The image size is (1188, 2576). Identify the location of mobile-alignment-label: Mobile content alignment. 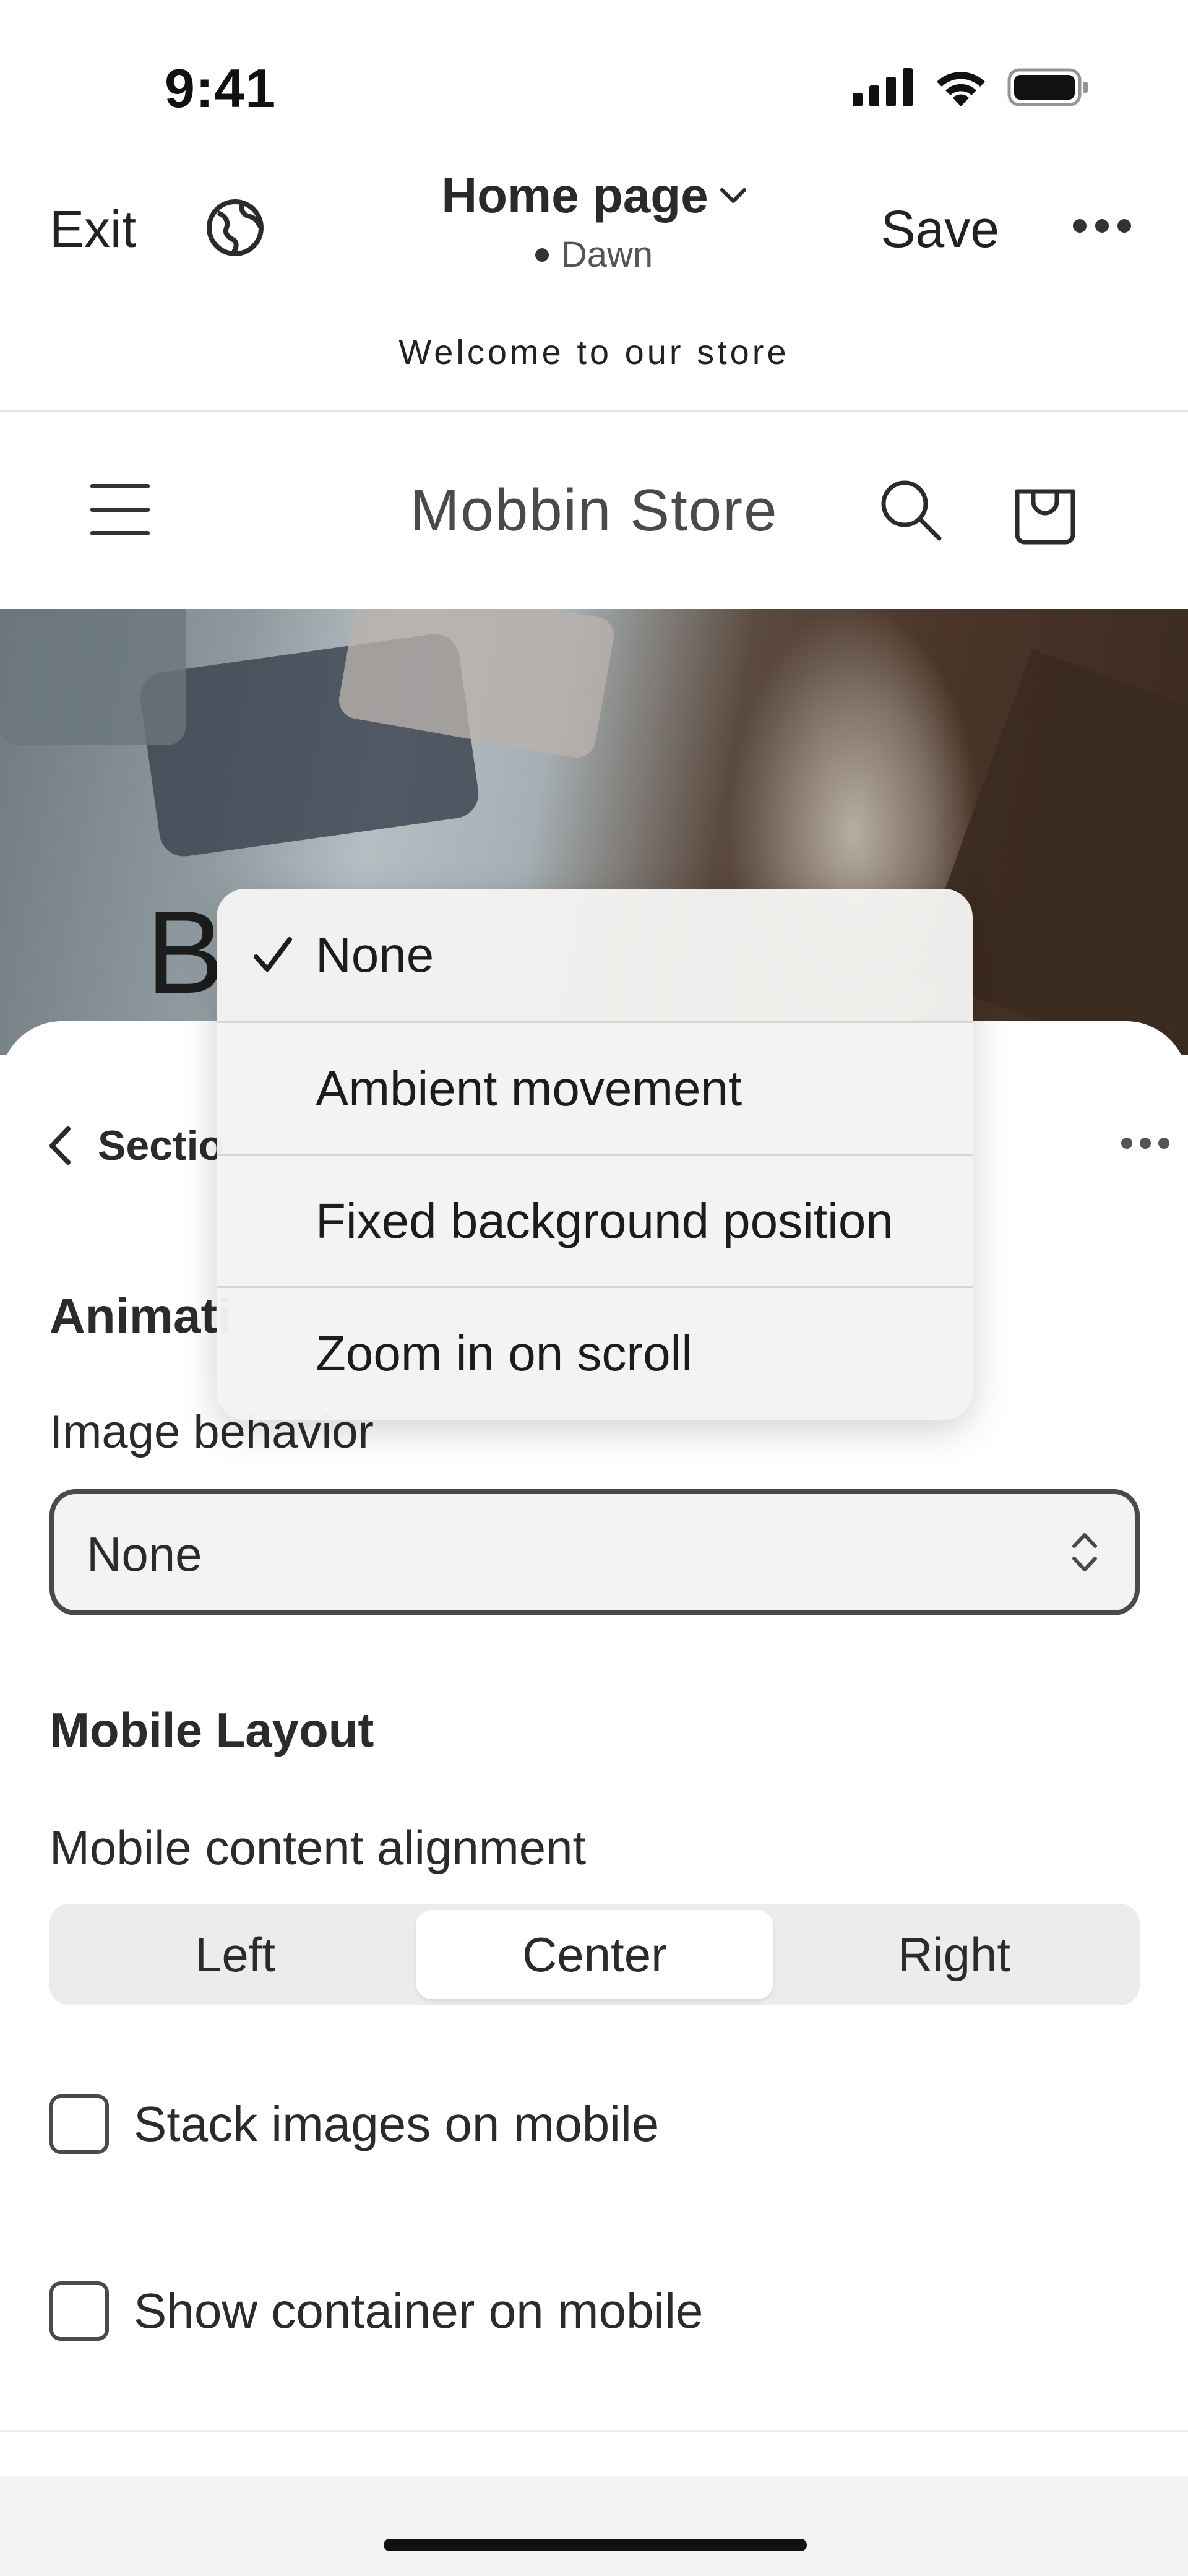
(318, 1847).